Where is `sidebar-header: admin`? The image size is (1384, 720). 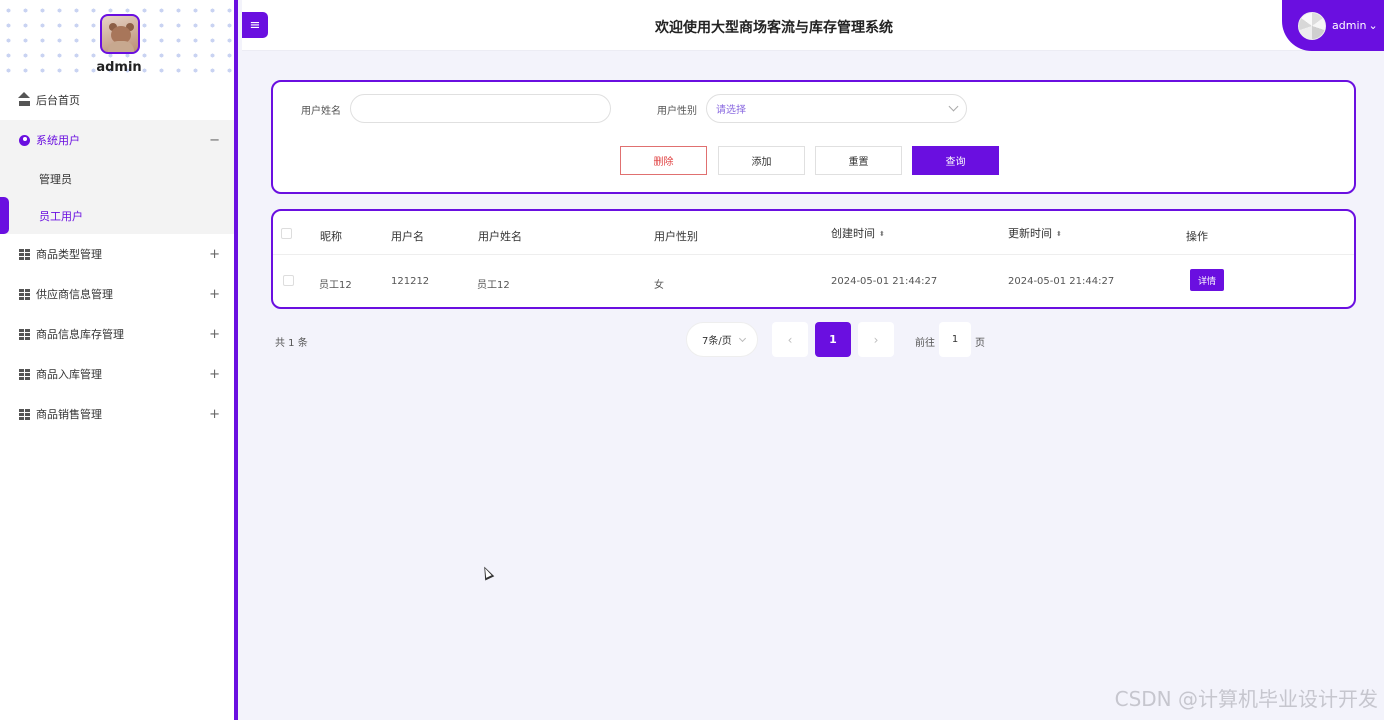
sidebar-header: admin is located at coordinates (117, 40).